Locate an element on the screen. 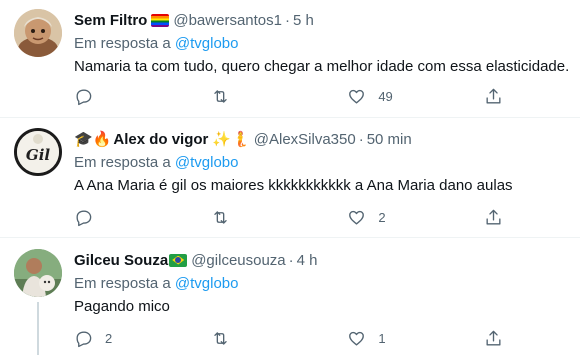  tweet-header: Gilceu Souza @gilceusouza · 4 h is located at coordinates (320, 260).